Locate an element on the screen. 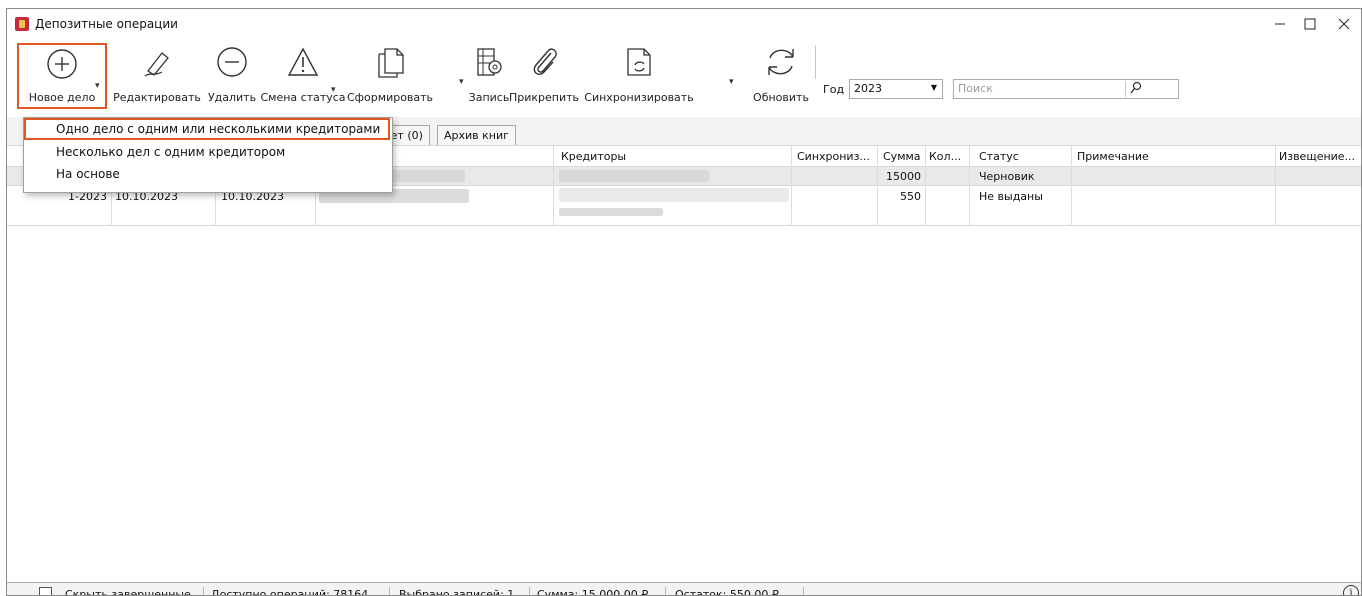 The height and width of the screenshot is (596, 1362). documents-icon is located at coordinates (391, 63).